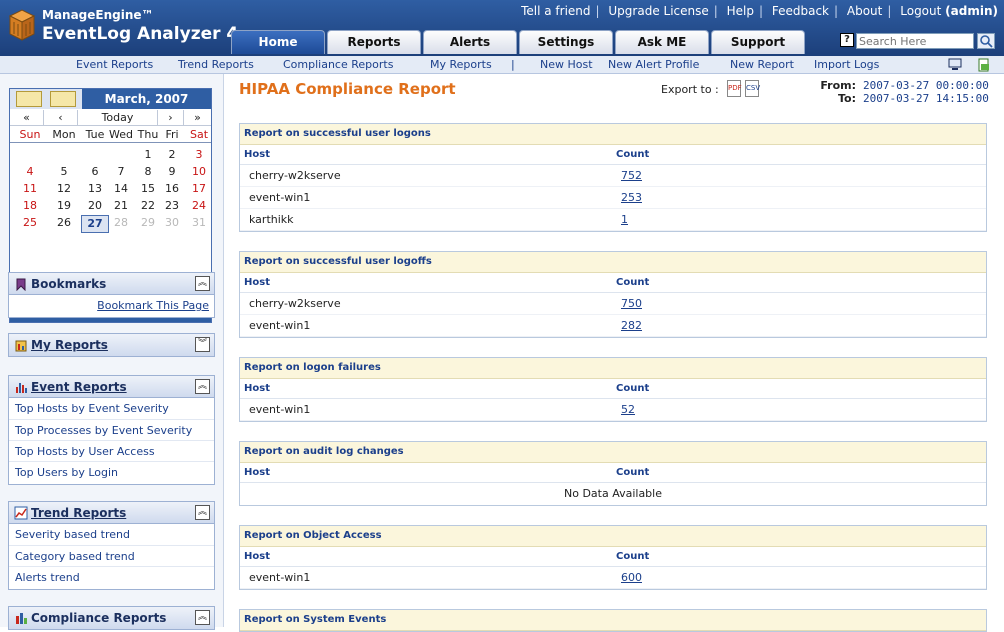  Describe the element at coordinates (30, 223) in the screenshot. I see `calendar-day: 25` at that location.